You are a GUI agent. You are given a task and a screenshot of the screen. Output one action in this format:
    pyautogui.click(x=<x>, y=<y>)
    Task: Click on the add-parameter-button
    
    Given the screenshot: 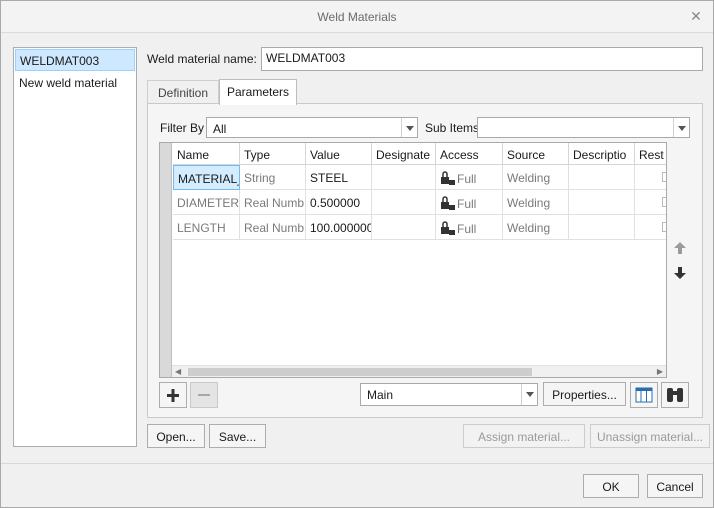 What is the action you would take?
    pyautogui.click(x=173, y=395)
    